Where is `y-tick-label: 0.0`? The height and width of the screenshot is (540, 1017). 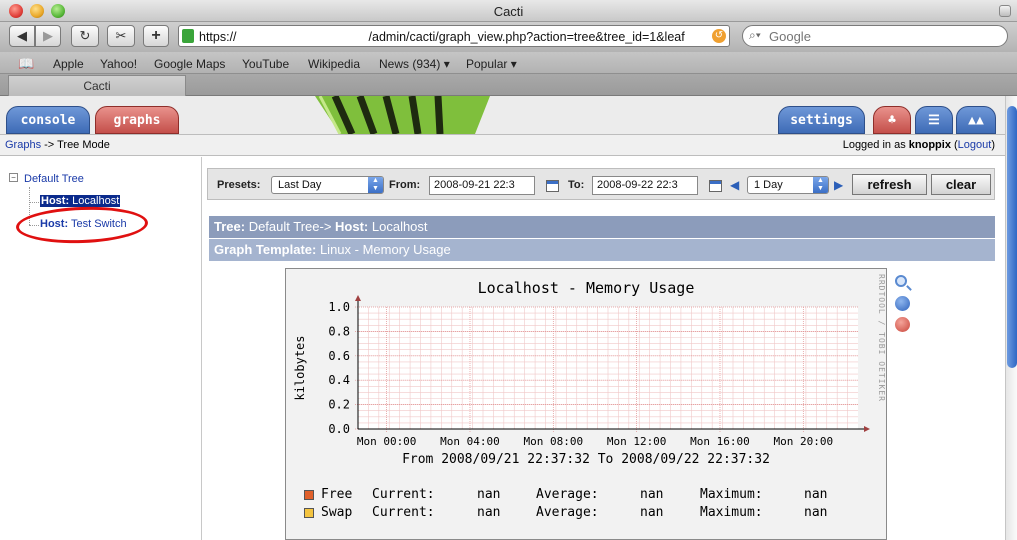 y-tick-label: 0.0 is located at coordinates (339, 429).